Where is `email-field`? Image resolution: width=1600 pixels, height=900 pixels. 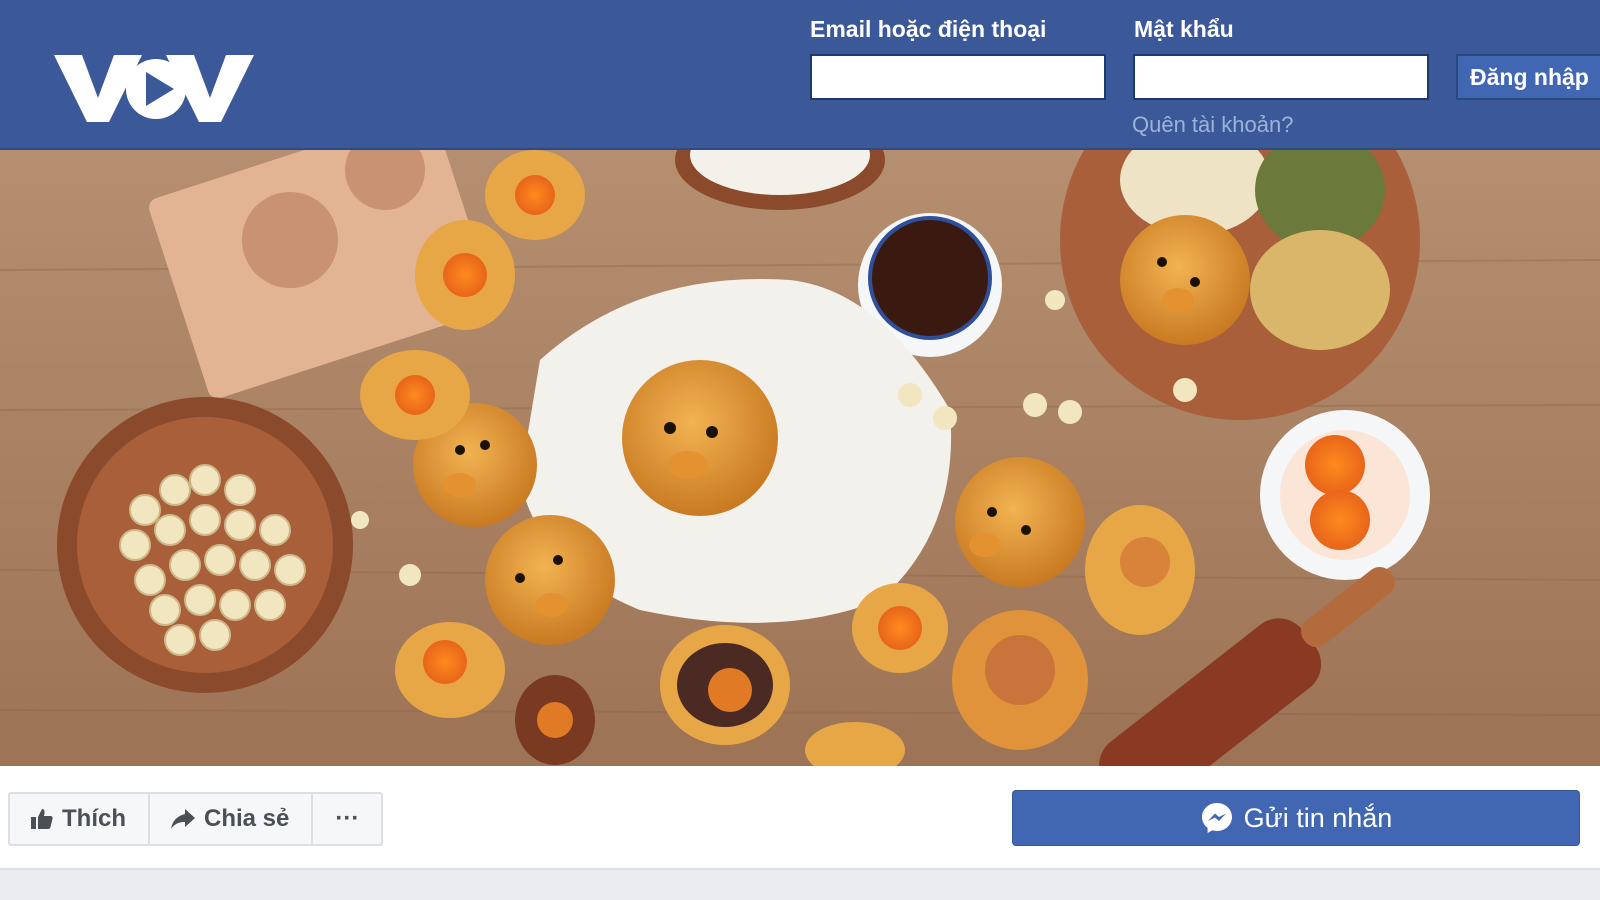
email-field is located at coordinates (958, 77).